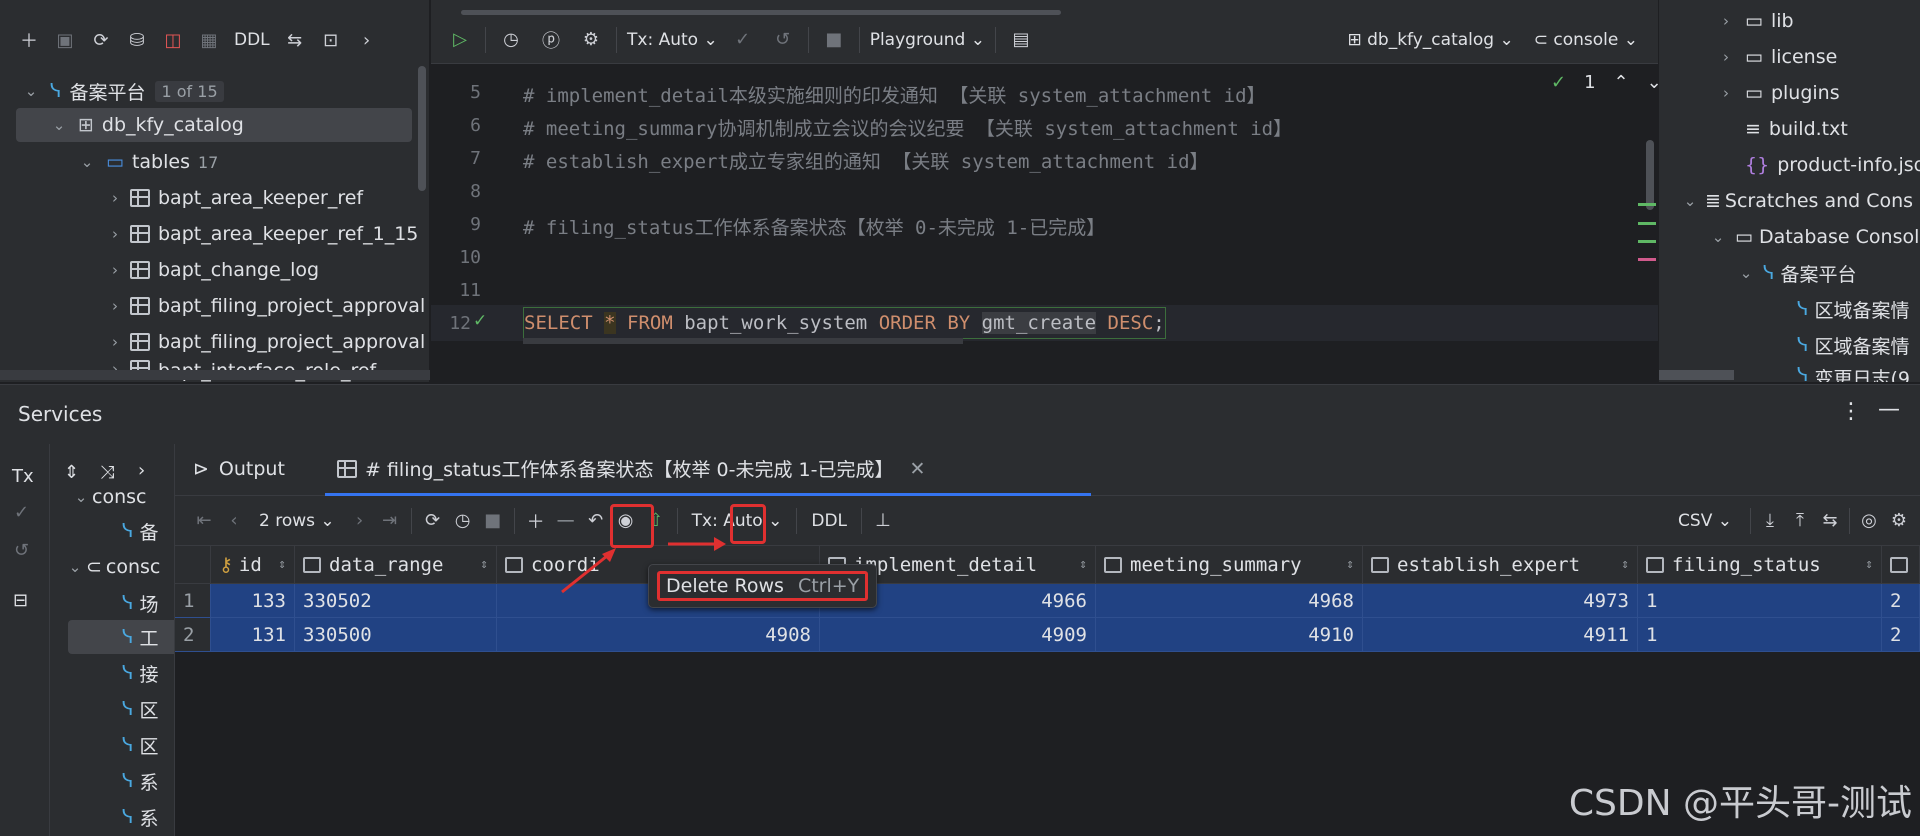  Describe the element at coordinates (101, 40) in the screenshot. I see `refresh-icon: ⟳` at that location.